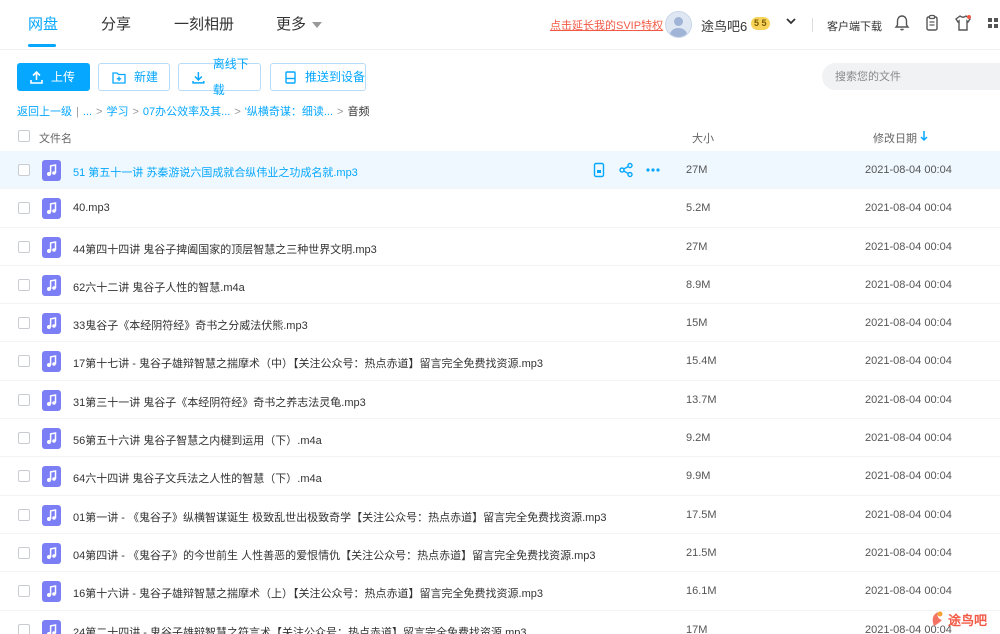 Image resolution: width=1000 pixels, height=634 pixels. Describe the element at coordinates (606, 25) in the screenshot. I see `svip-renew-link: 点击延长我的SVIP特权` at that location.